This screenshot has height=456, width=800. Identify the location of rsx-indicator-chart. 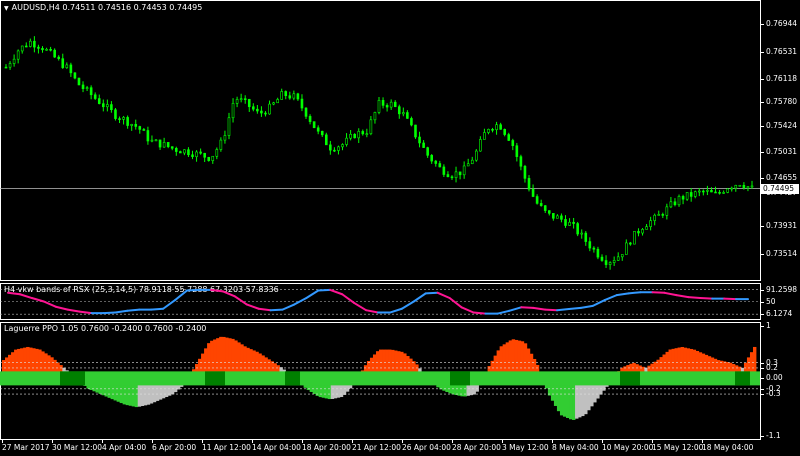
(380, 301).